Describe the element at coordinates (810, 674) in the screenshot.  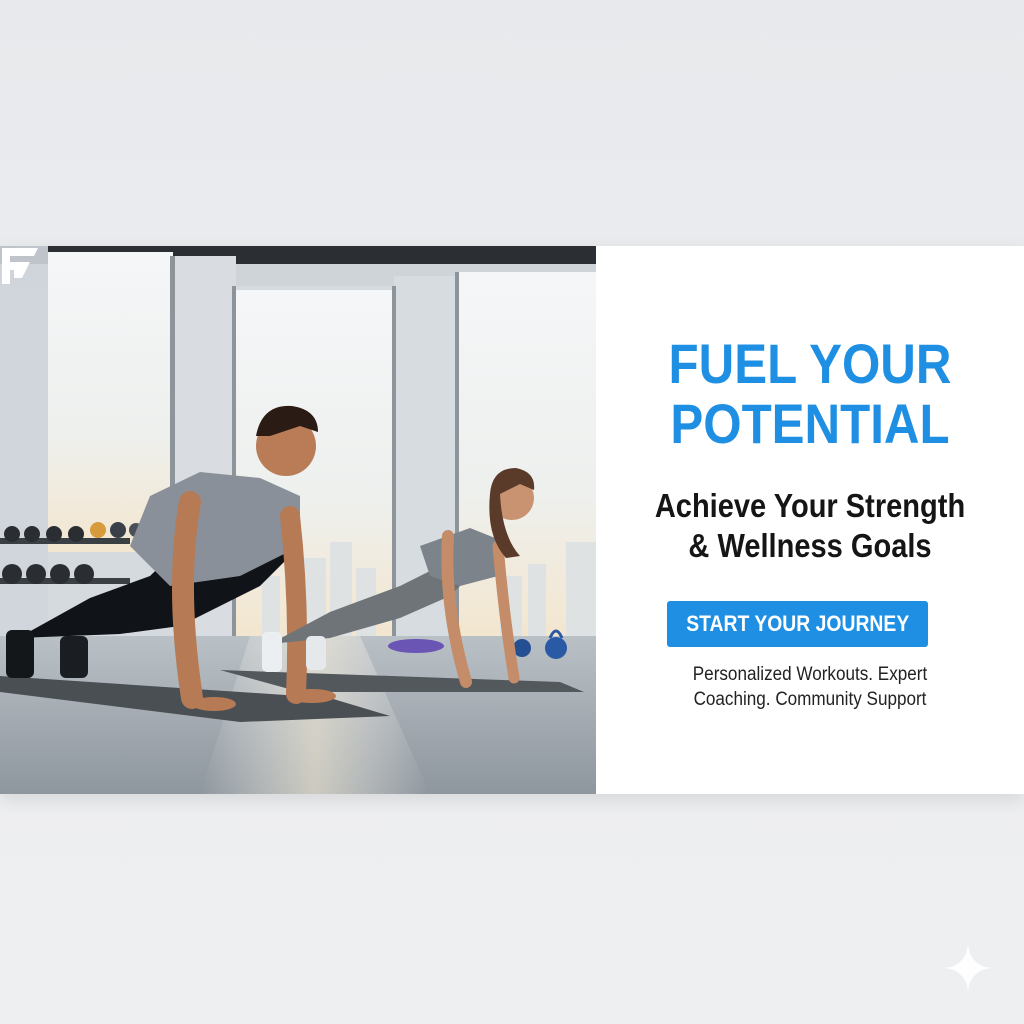
I see `features-line-1: Personalized Workouts. Expert` at that location.